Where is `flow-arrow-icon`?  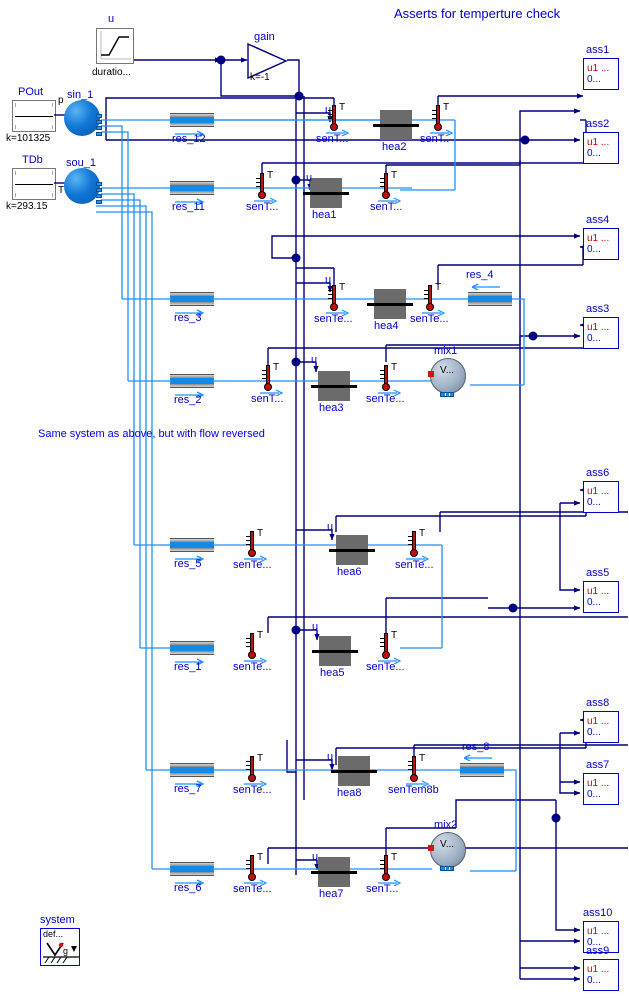
flow-arrow-icon is located at coordinates (486, 286).